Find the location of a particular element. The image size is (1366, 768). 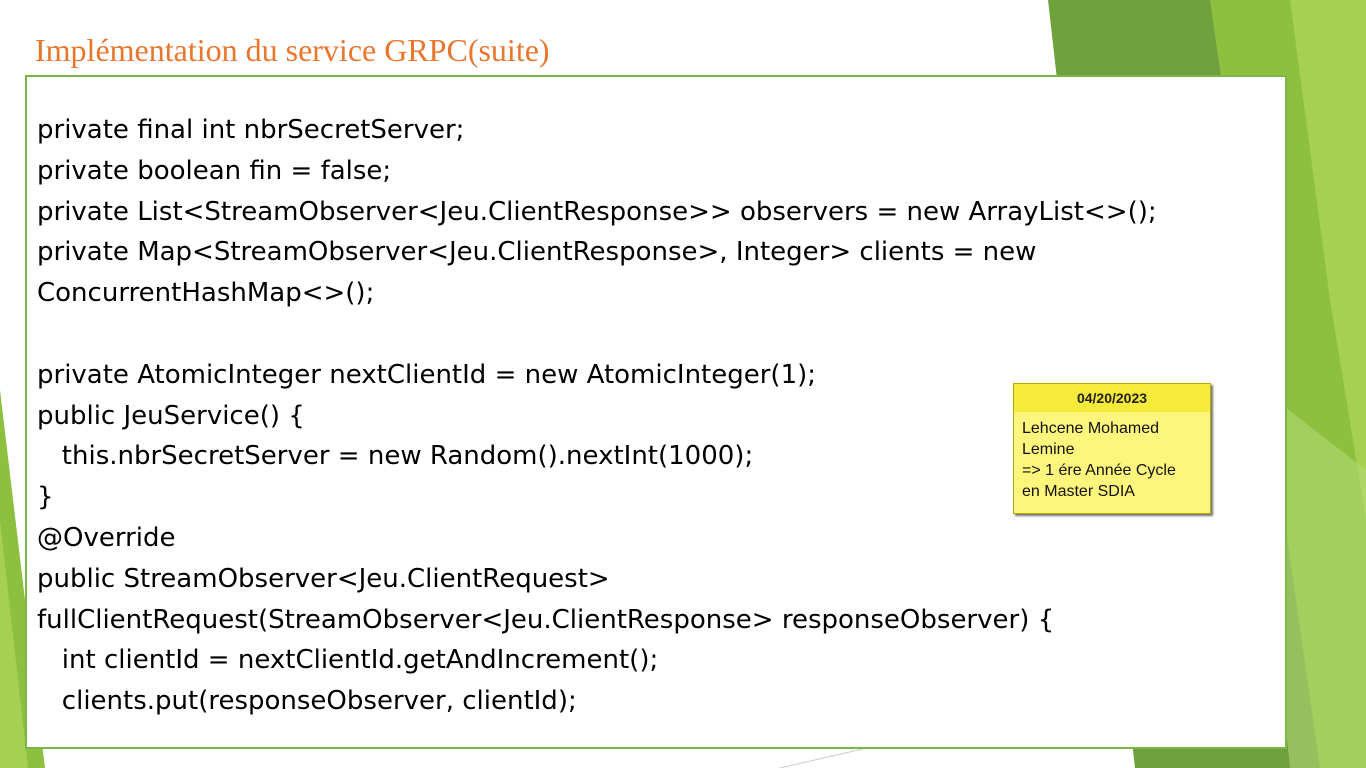

note-line: en Master SDIA is located at coordinates (1078, 491).